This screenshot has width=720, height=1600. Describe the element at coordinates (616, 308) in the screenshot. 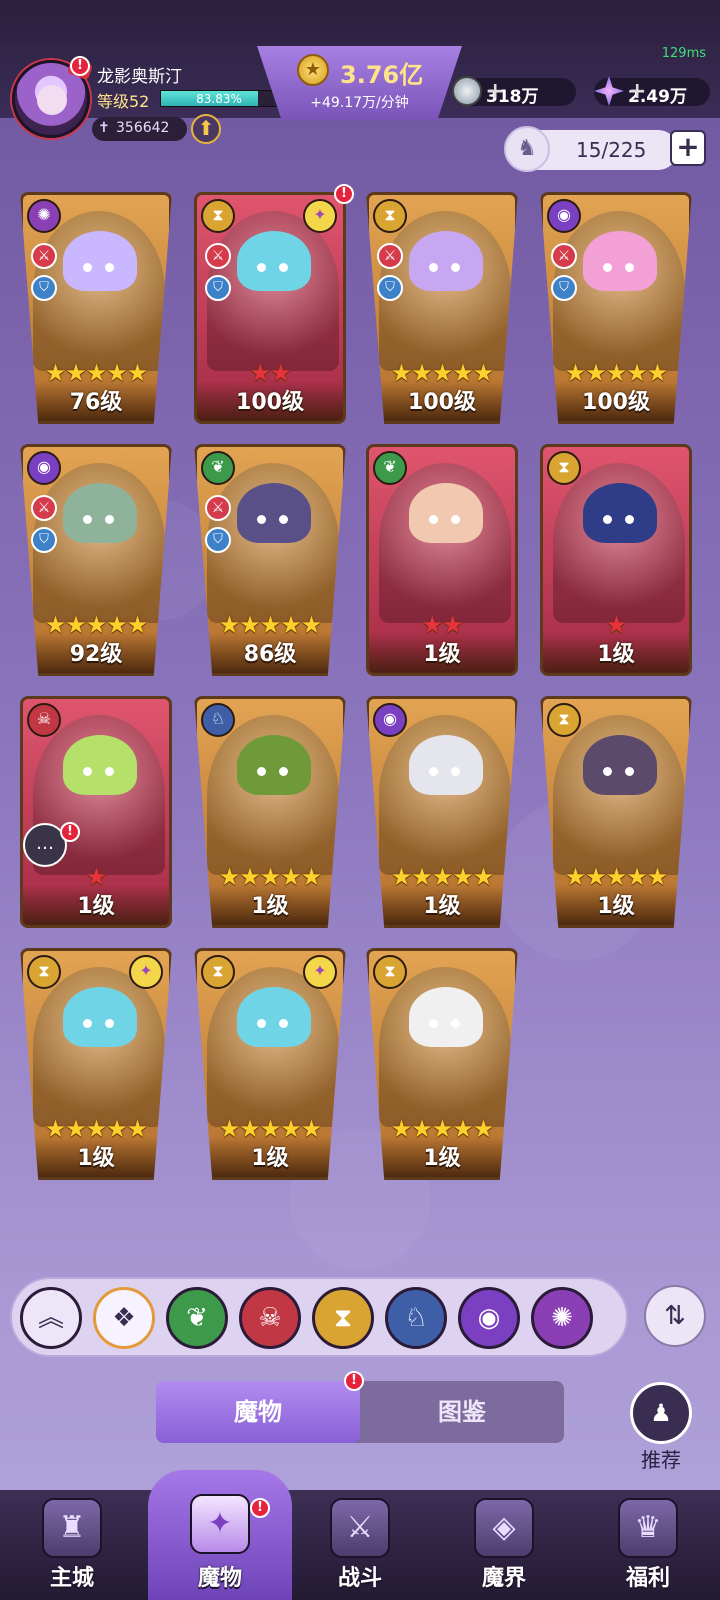

I see `monster-card: ◉ ⚔ ⛉ ★★★★★ 100级` at that location.